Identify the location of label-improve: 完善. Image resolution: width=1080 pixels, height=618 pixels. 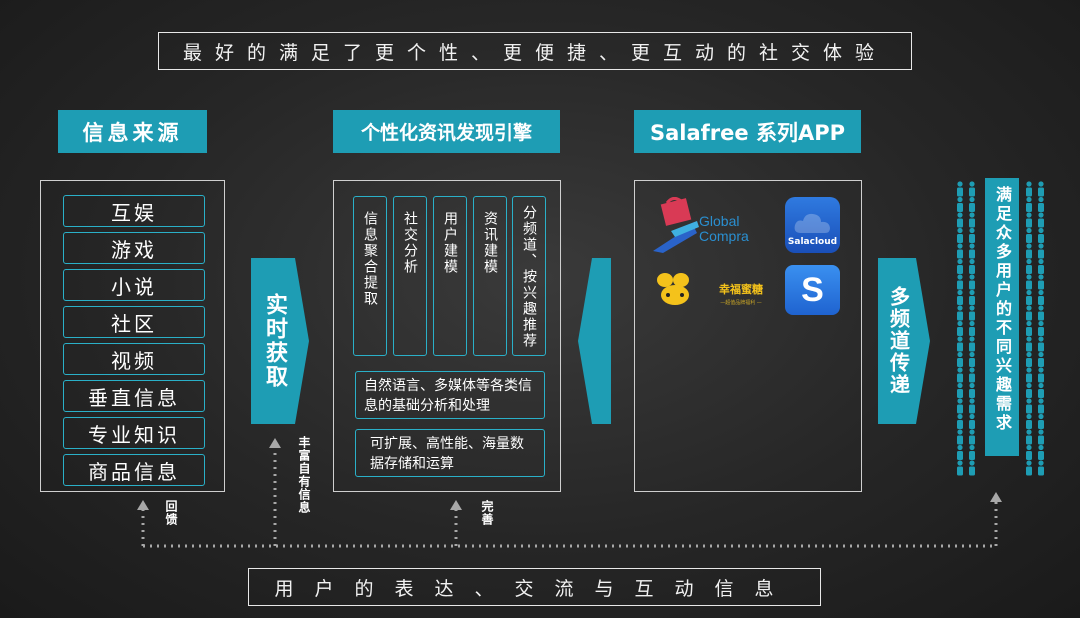
(487, 515).